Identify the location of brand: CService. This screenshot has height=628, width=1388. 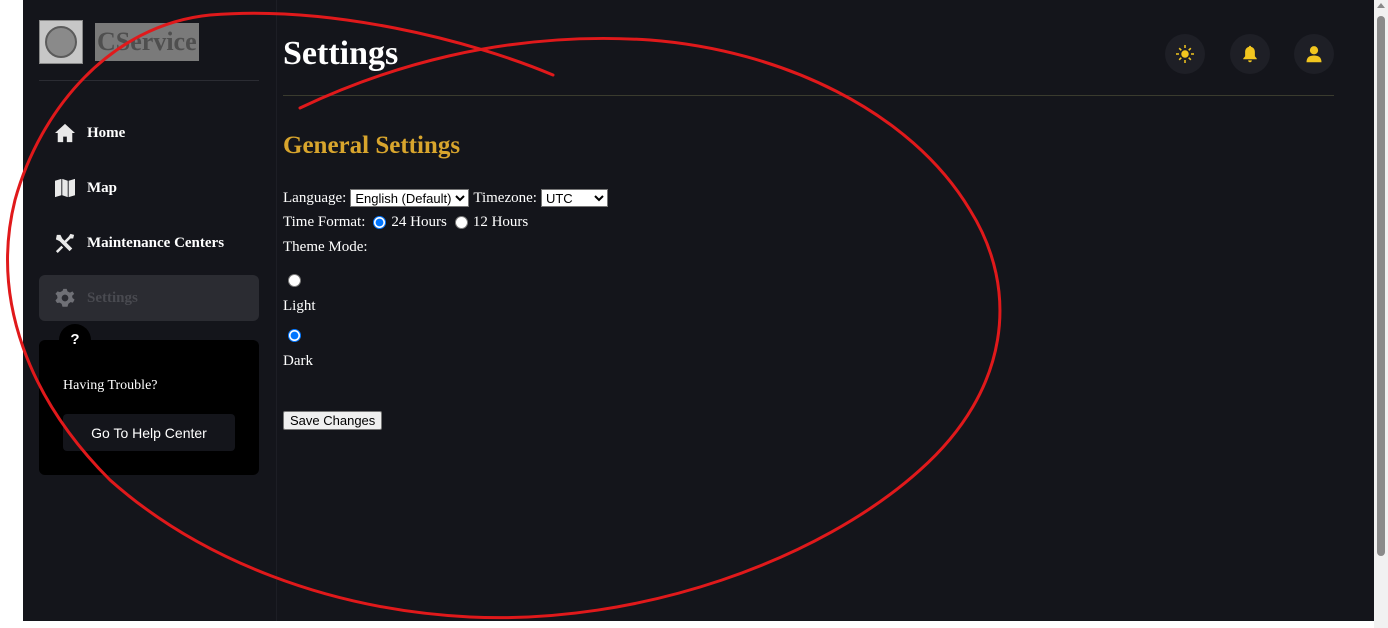
(119, 42).